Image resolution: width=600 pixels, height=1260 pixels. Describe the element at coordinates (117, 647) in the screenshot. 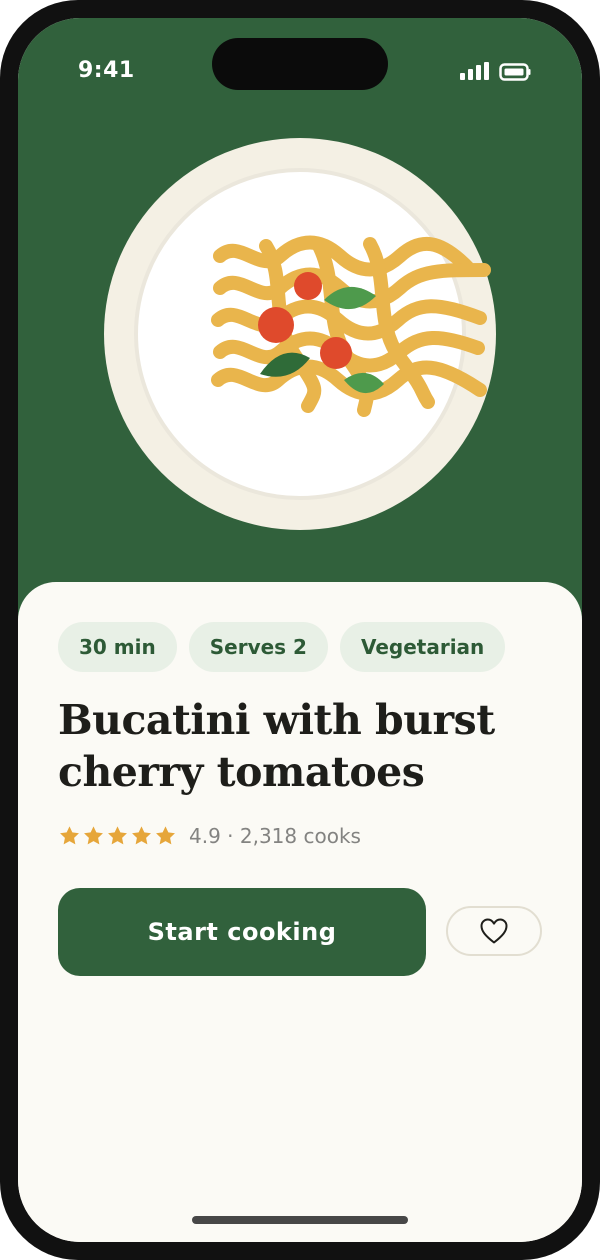

I see `tag-chip-time: 30 min` at that location.